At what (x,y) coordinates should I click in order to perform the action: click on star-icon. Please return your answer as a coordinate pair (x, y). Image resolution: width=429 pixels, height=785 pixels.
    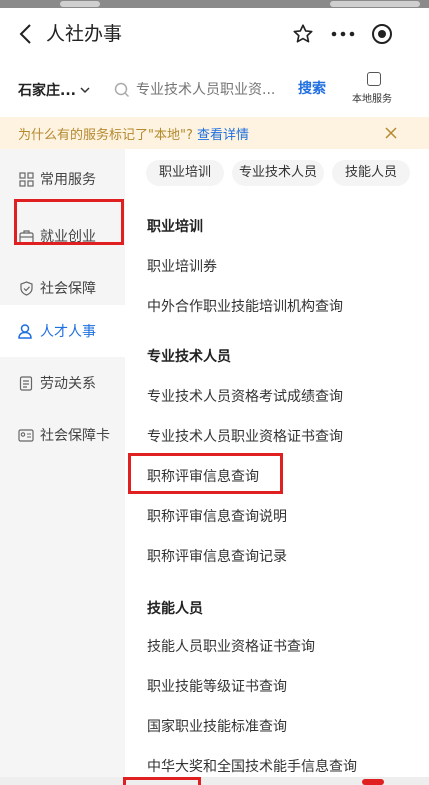
    Looking at the image, I should click on (303, 34).